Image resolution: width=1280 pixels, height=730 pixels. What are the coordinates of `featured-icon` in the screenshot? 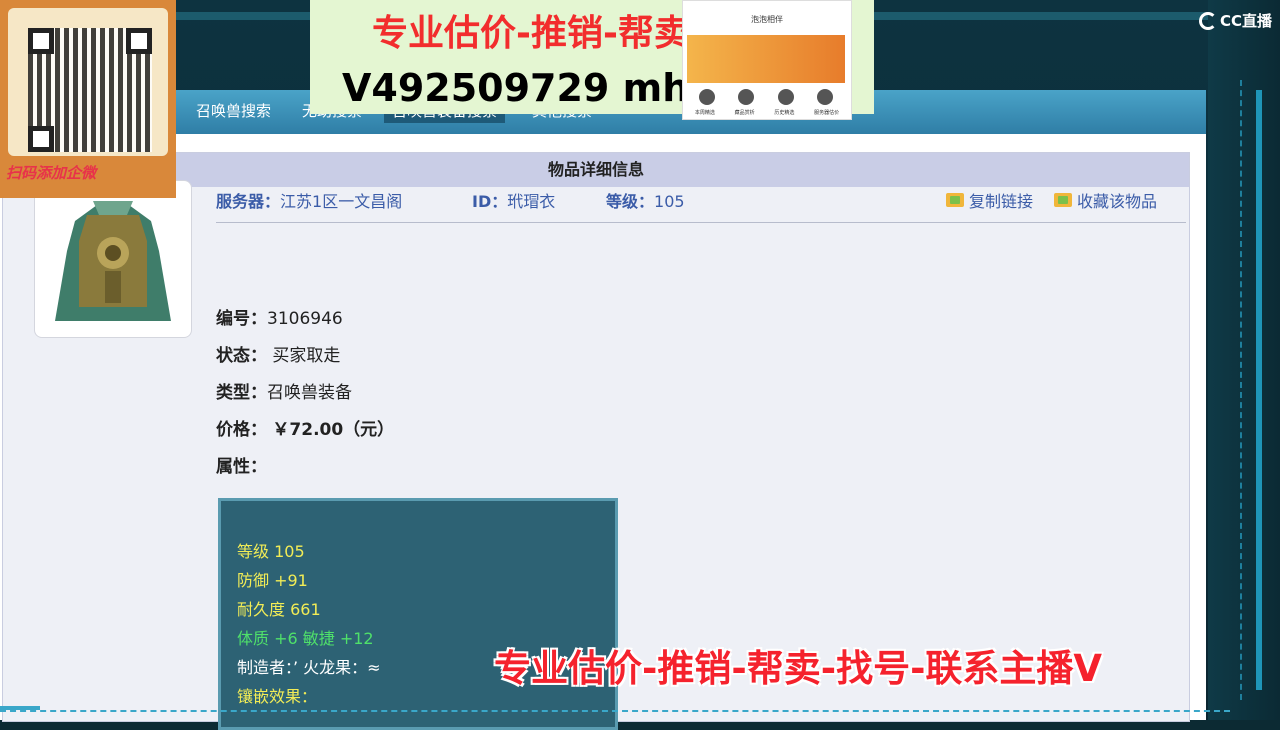 It's located at (706, 97).